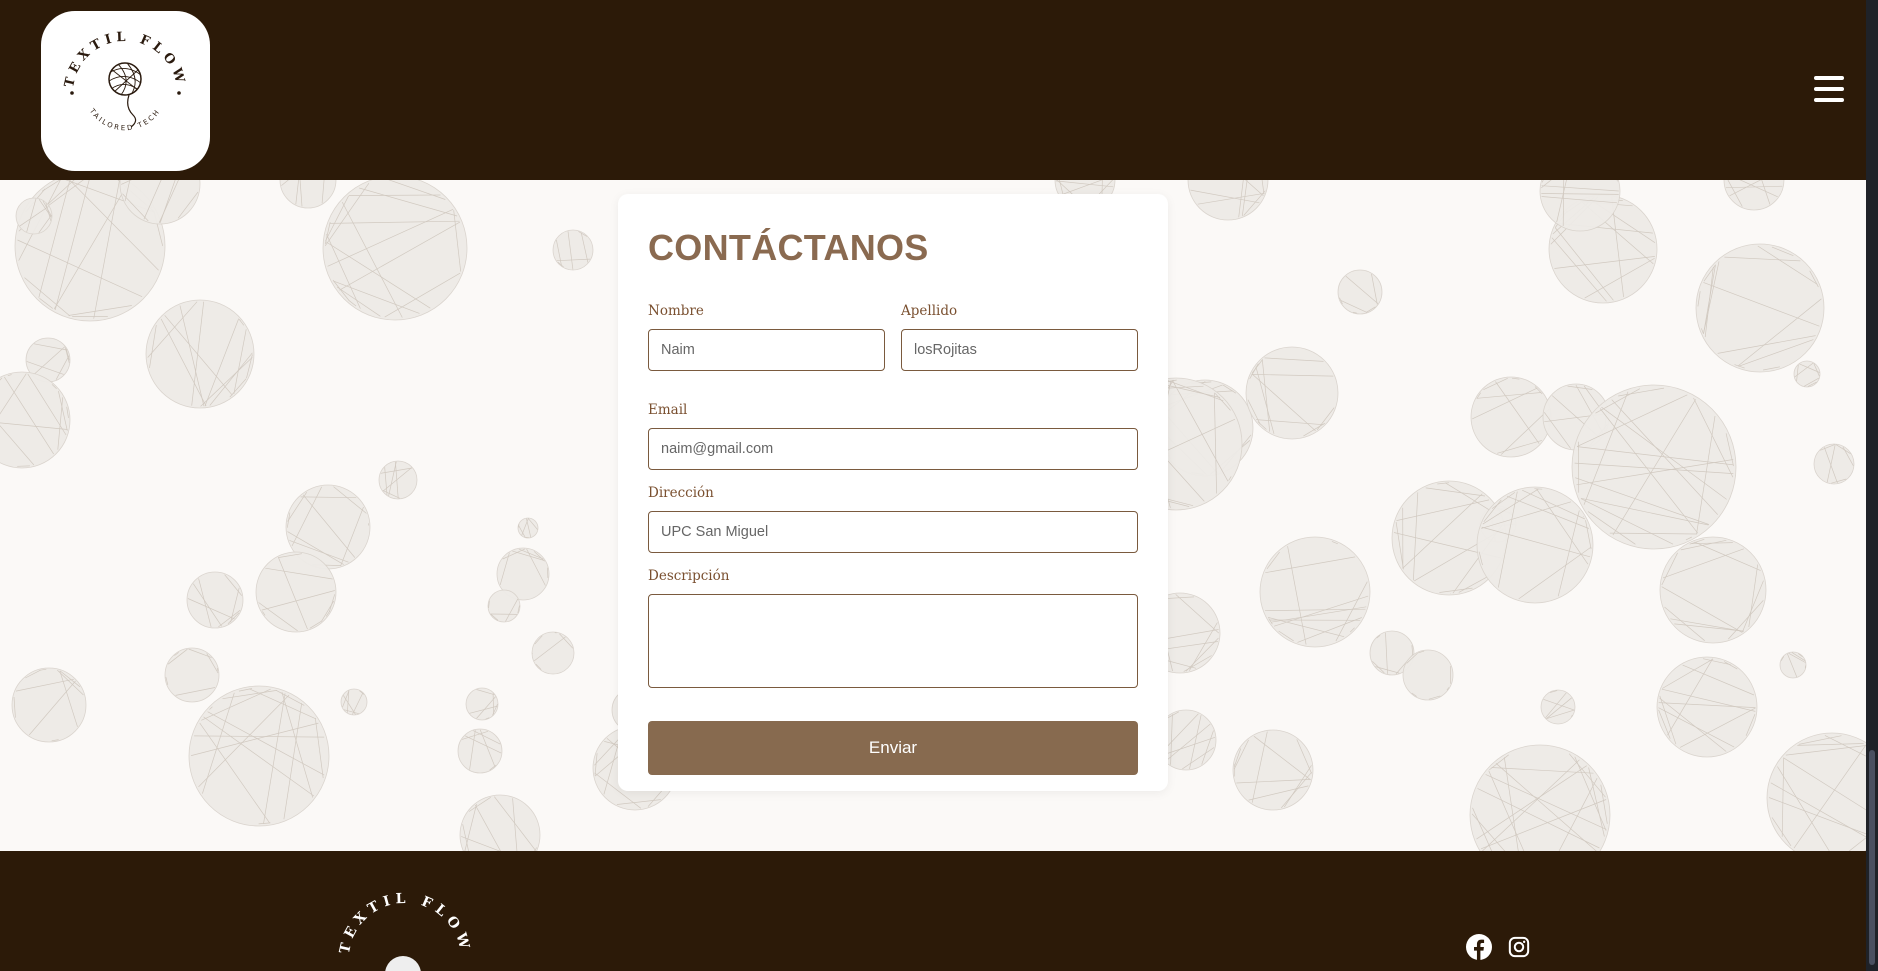 This screenshot has width=1878, height=971. I want to click on svg-text: TEXTIL FLOW, so click(405, 923).